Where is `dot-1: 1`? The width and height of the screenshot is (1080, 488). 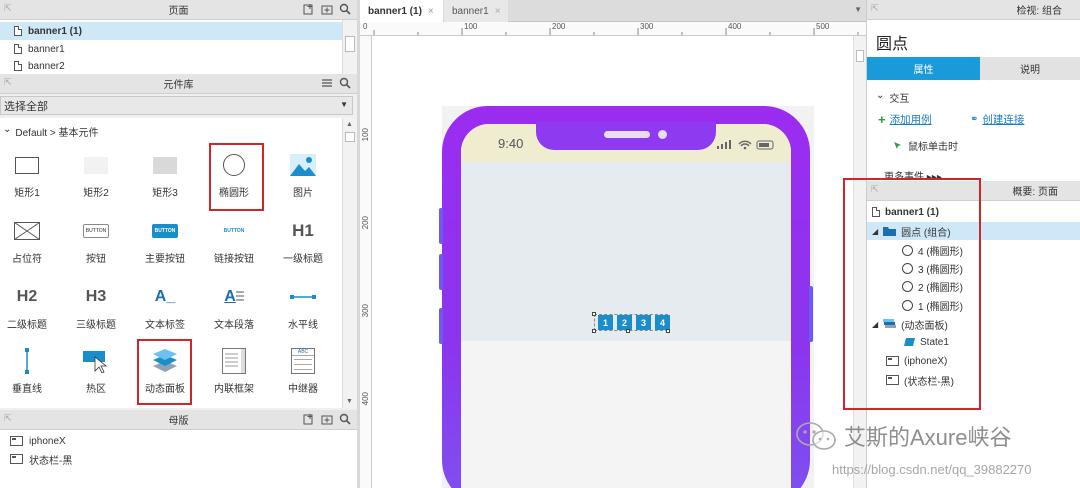
dot-1: 1 is located at coordinates (605, 322).